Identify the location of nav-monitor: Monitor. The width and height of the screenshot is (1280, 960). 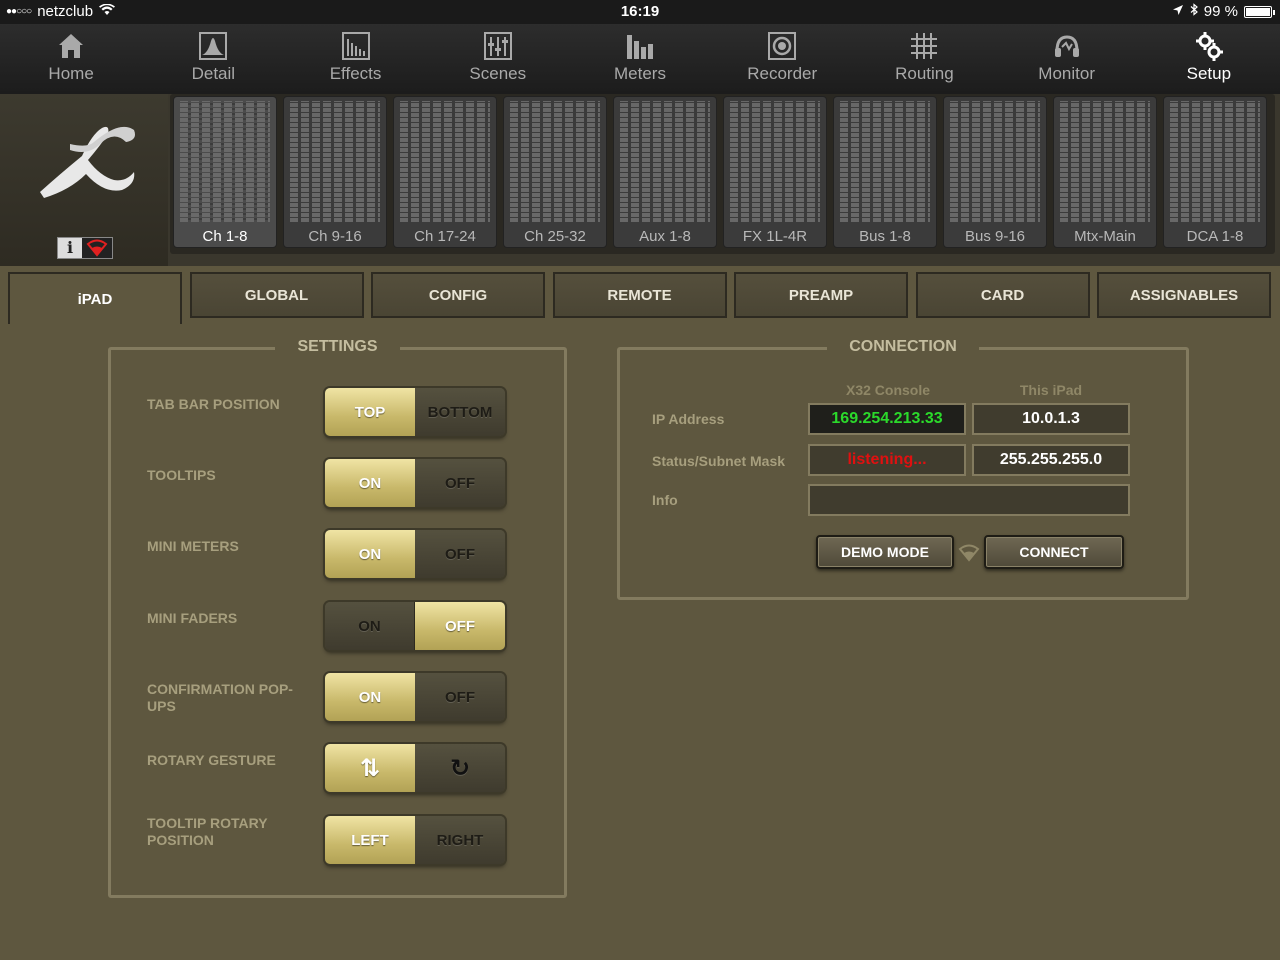
(1067, 59).